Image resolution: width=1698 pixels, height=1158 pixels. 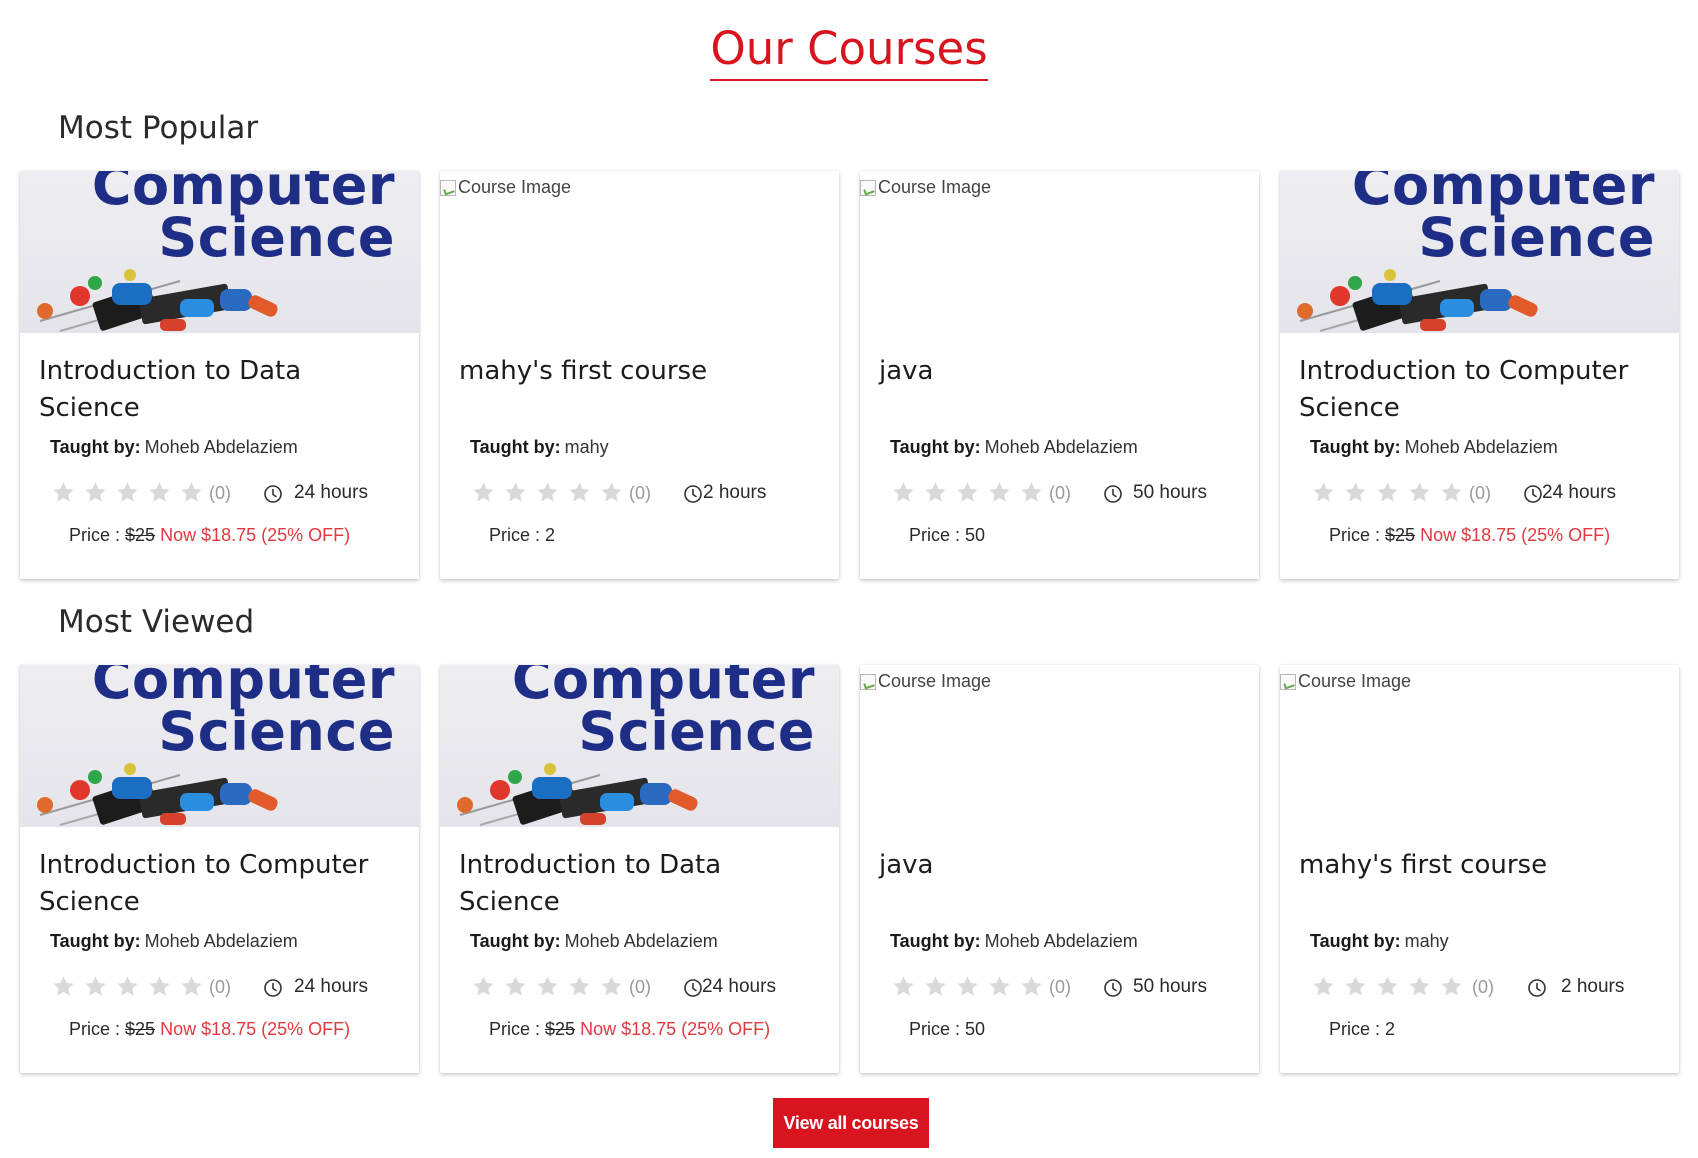 I want to click on course-instructor: Taught by: mahy, so click(x=1379, y=941).